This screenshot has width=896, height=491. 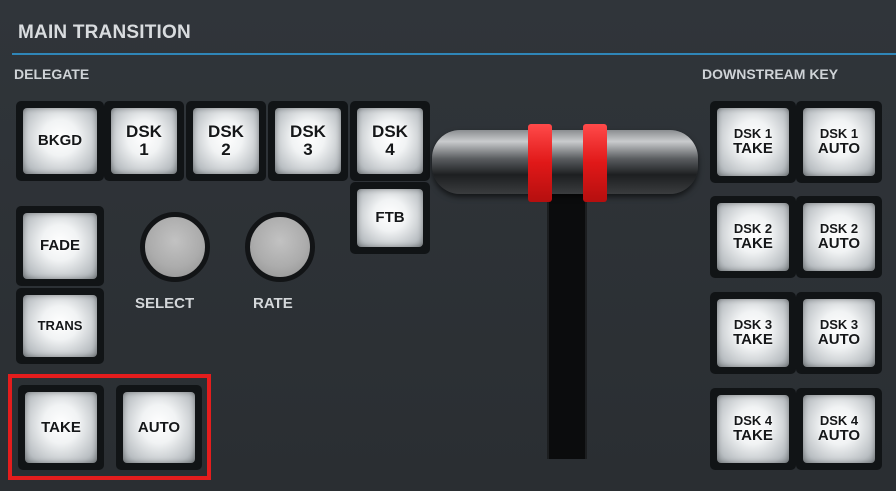 I want to click on dsk2-take-button: DSK 2 TAKE, so click(x=753, y=237).